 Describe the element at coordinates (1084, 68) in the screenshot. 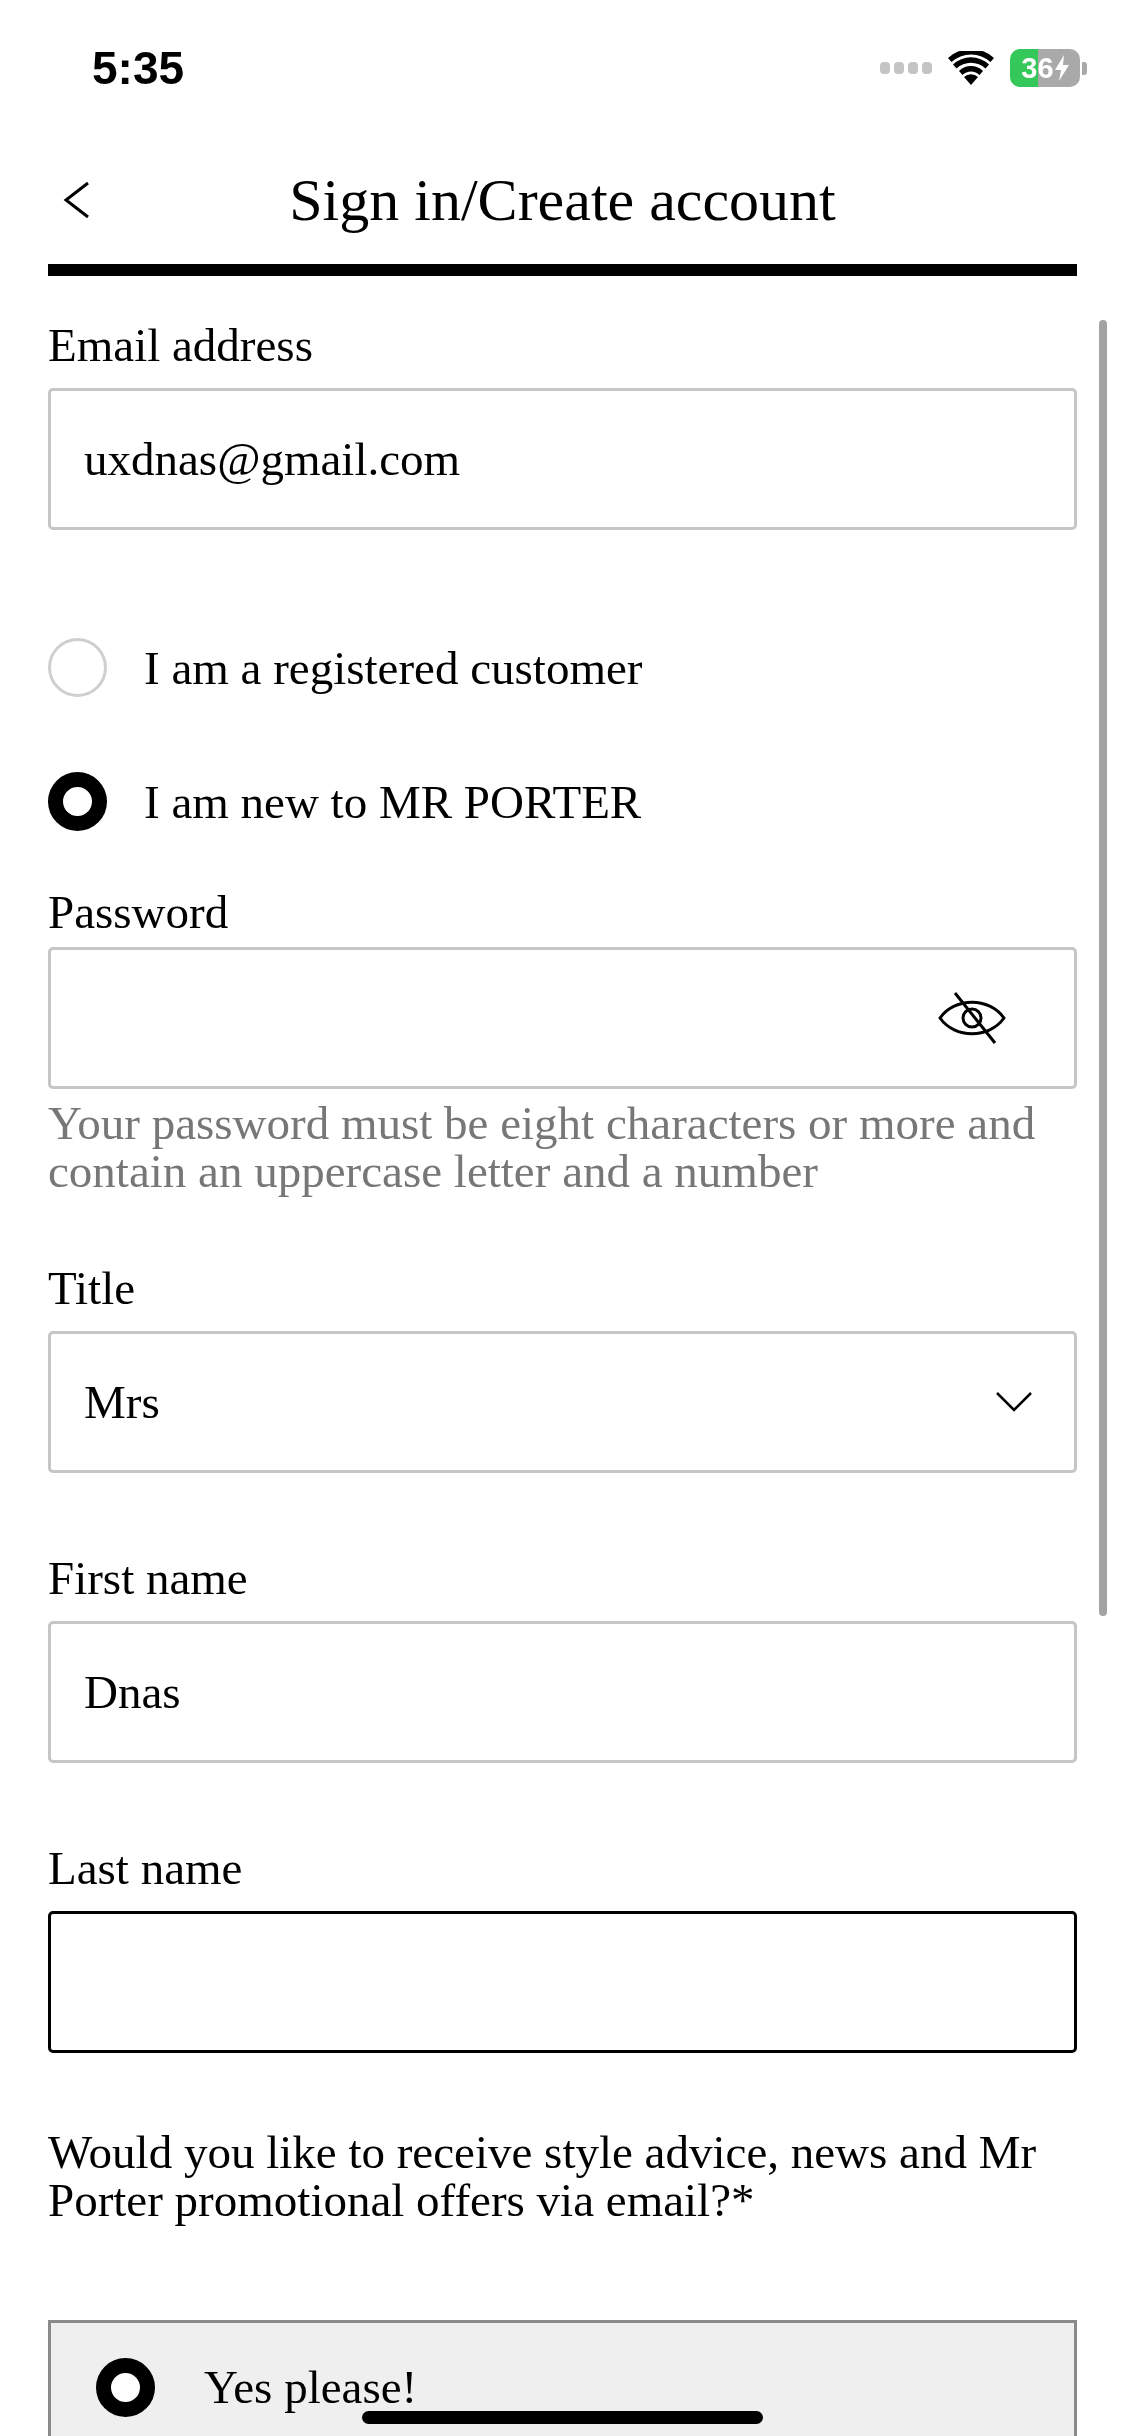

I see `battery-terminal-icon` at that location.